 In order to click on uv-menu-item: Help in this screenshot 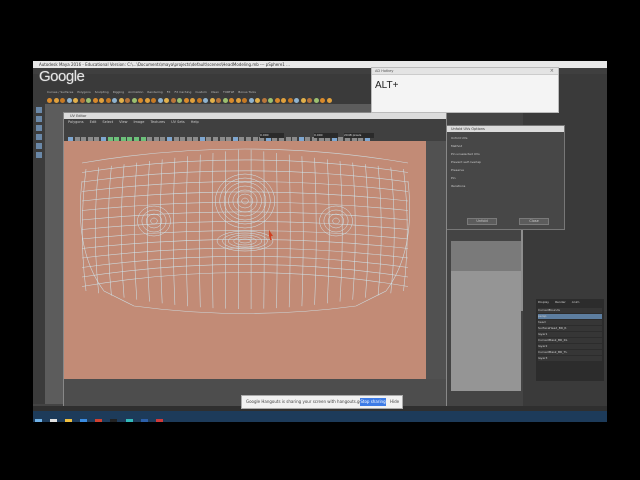, I will do `click(195, 122)`.